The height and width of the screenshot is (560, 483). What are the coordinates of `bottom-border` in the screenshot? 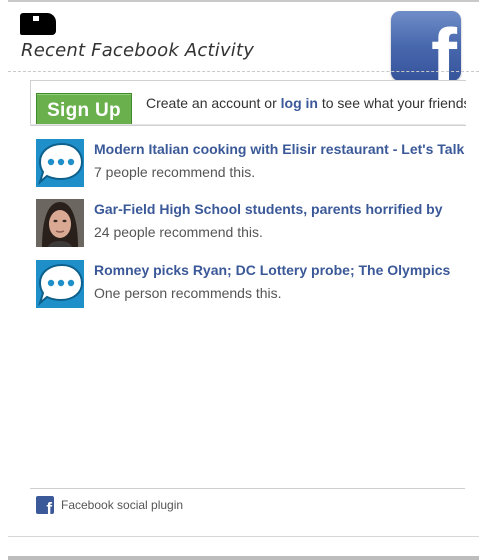 It's located at (243, 558).